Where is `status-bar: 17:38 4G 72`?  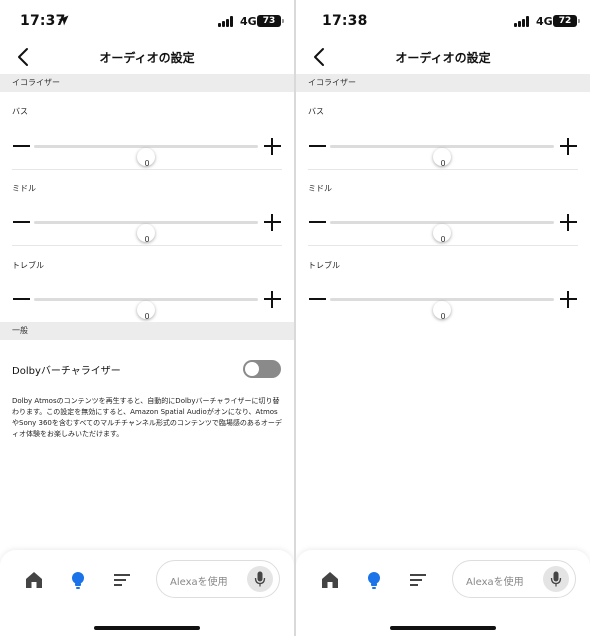
status-bar: 17:38 4G 72 is located at coordinates (443, 22).